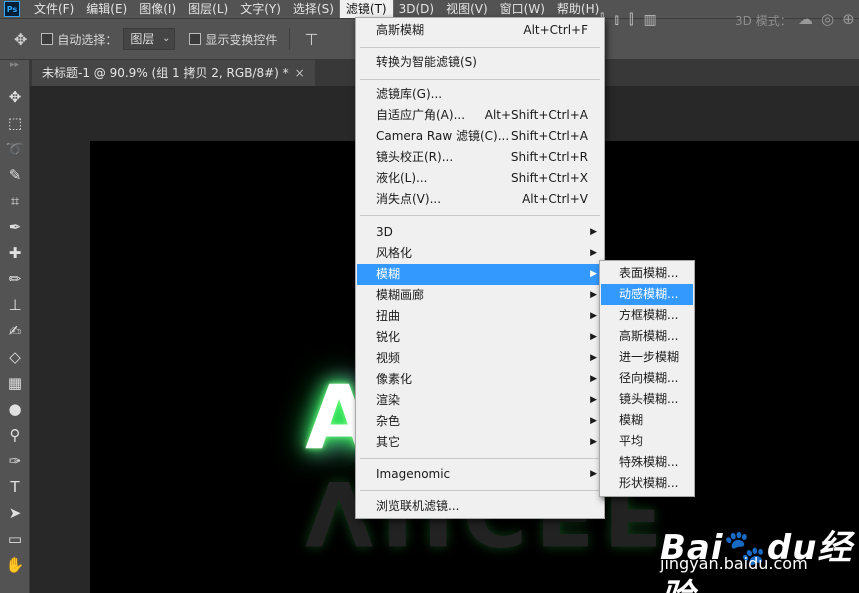 This screenshot has width=859, height=593. What do you see at coordinates (578, 9) in the screenshot?
I see `menu-help: 帮助(H)` at bounding box center [578, 9].